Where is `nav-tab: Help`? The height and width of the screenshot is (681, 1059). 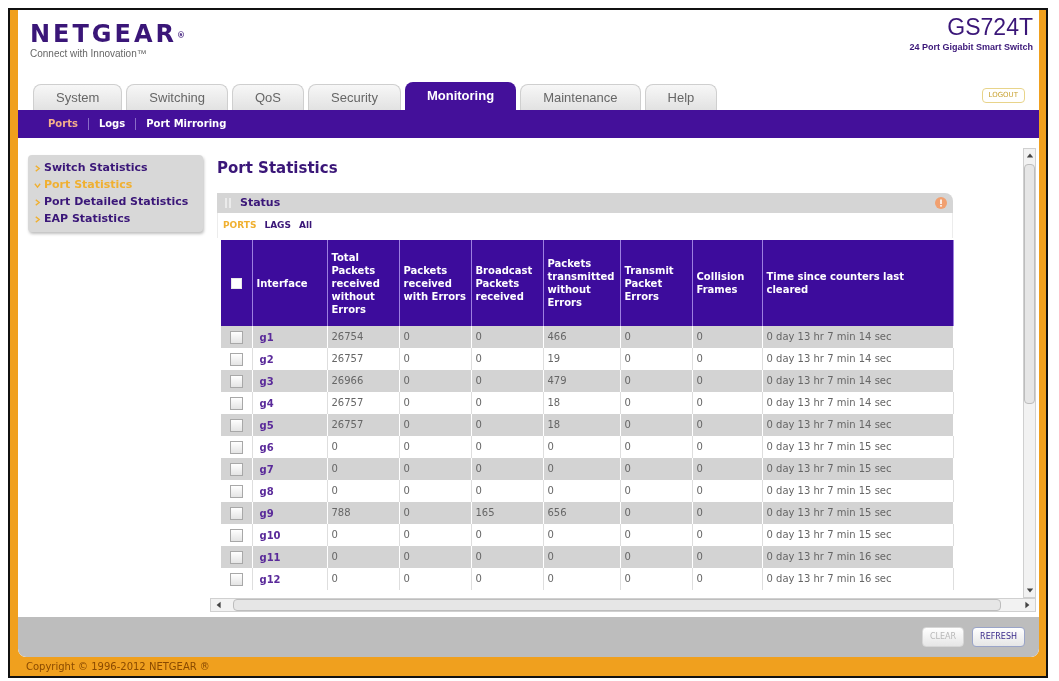
nav-tab: Help is located at coordinates (681, 97).